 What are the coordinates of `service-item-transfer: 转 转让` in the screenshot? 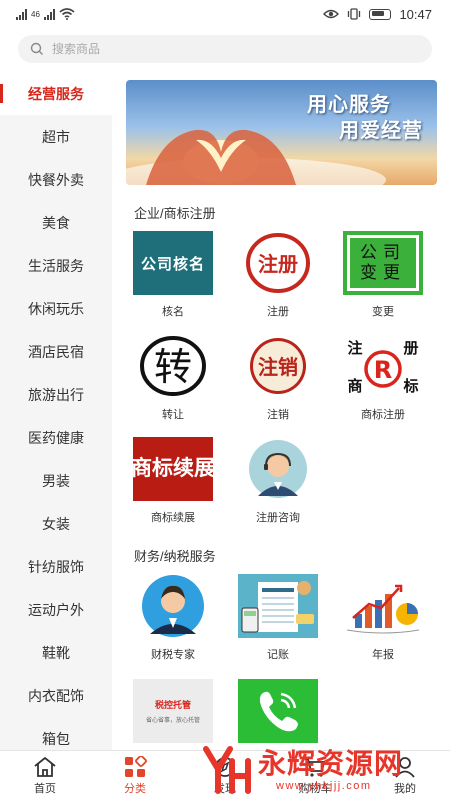 It's located at (173, 378).